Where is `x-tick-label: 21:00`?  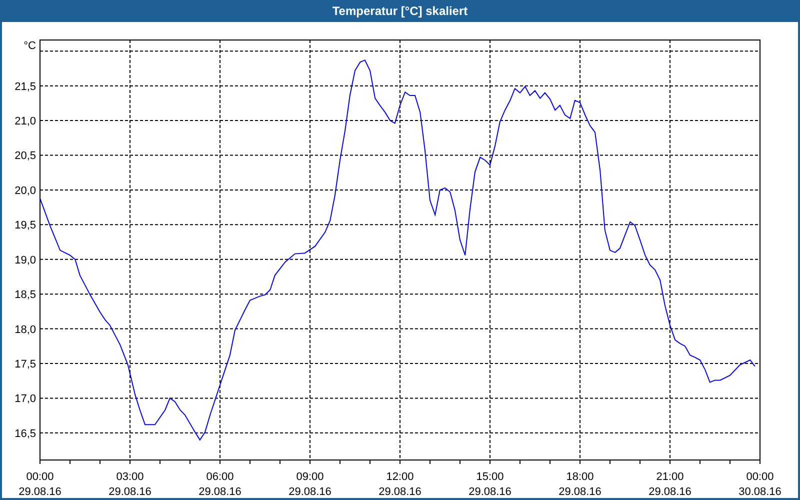
x-tick-label: 21:00 is located at coordinates (670, 477).